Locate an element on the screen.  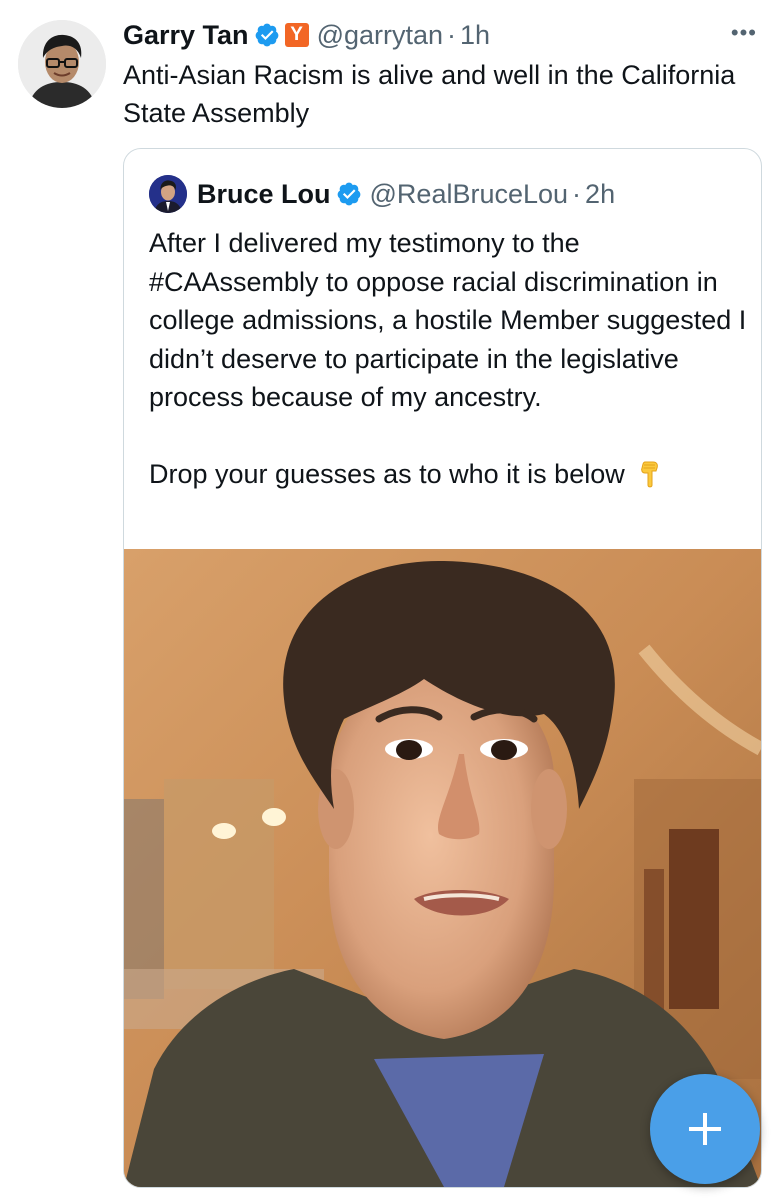
quoted-author-avatar is located at coordinates (168, 194).